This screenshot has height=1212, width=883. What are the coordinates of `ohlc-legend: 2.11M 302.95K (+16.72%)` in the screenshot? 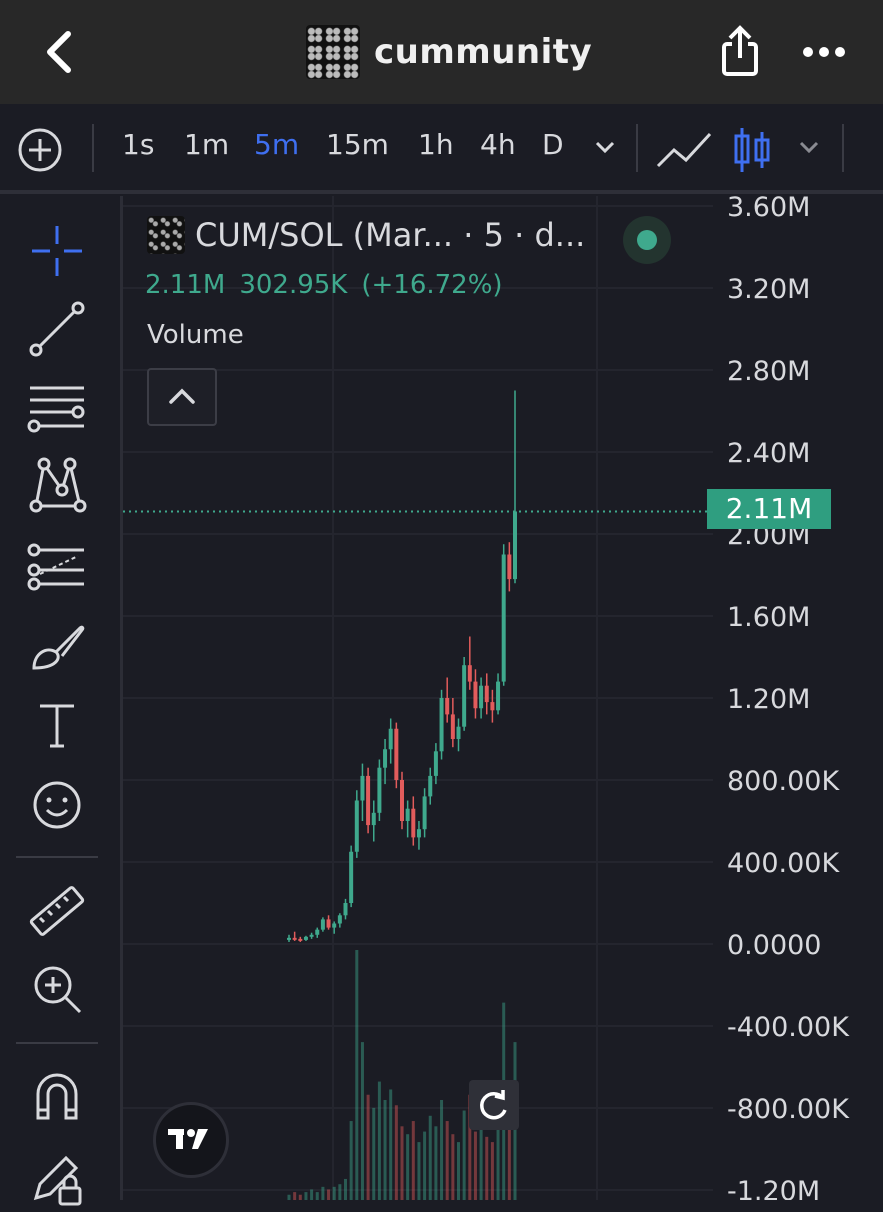 It's located at (331, 285).